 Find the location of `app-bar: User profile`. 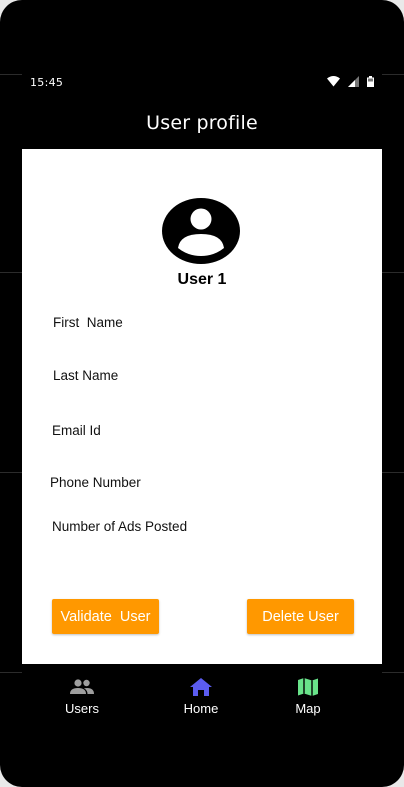

app-bar: User profile is located at coordinates (202, 122).